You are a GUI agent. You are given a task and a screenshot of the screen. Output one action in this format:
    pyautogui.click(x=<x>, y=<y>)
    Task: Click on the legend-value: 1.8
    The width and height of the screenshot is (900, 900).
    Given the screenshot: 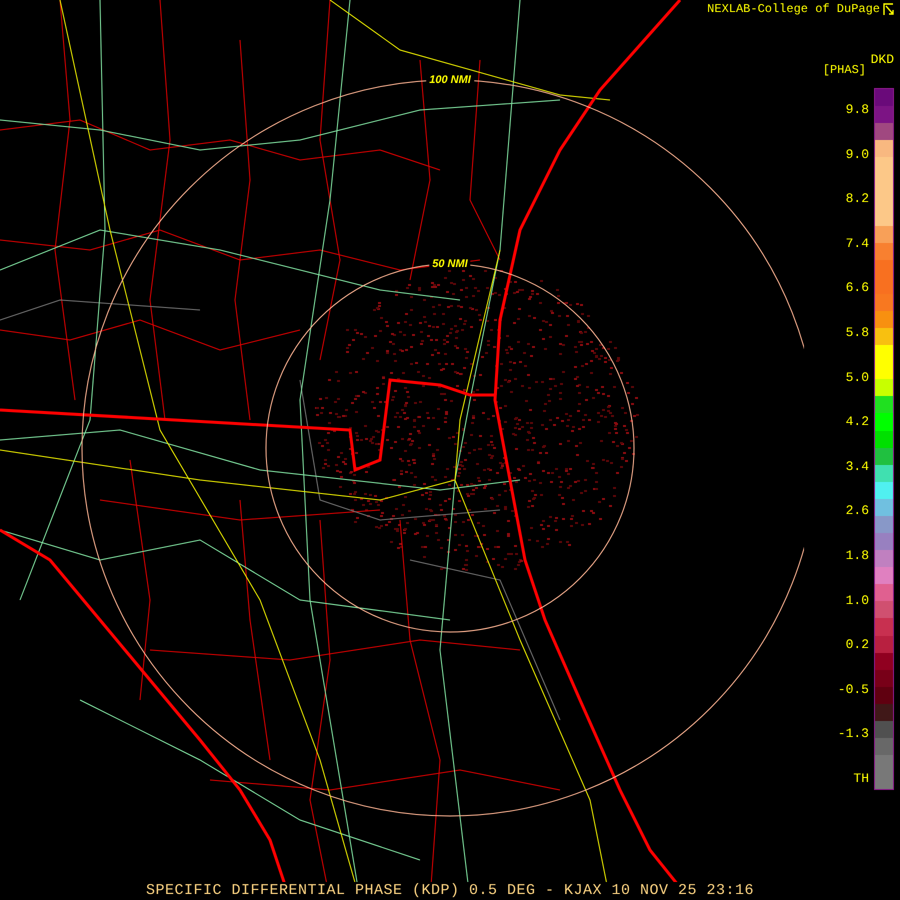 What is the action you would take?
    pyautogui.click(x=857, y=555)
    